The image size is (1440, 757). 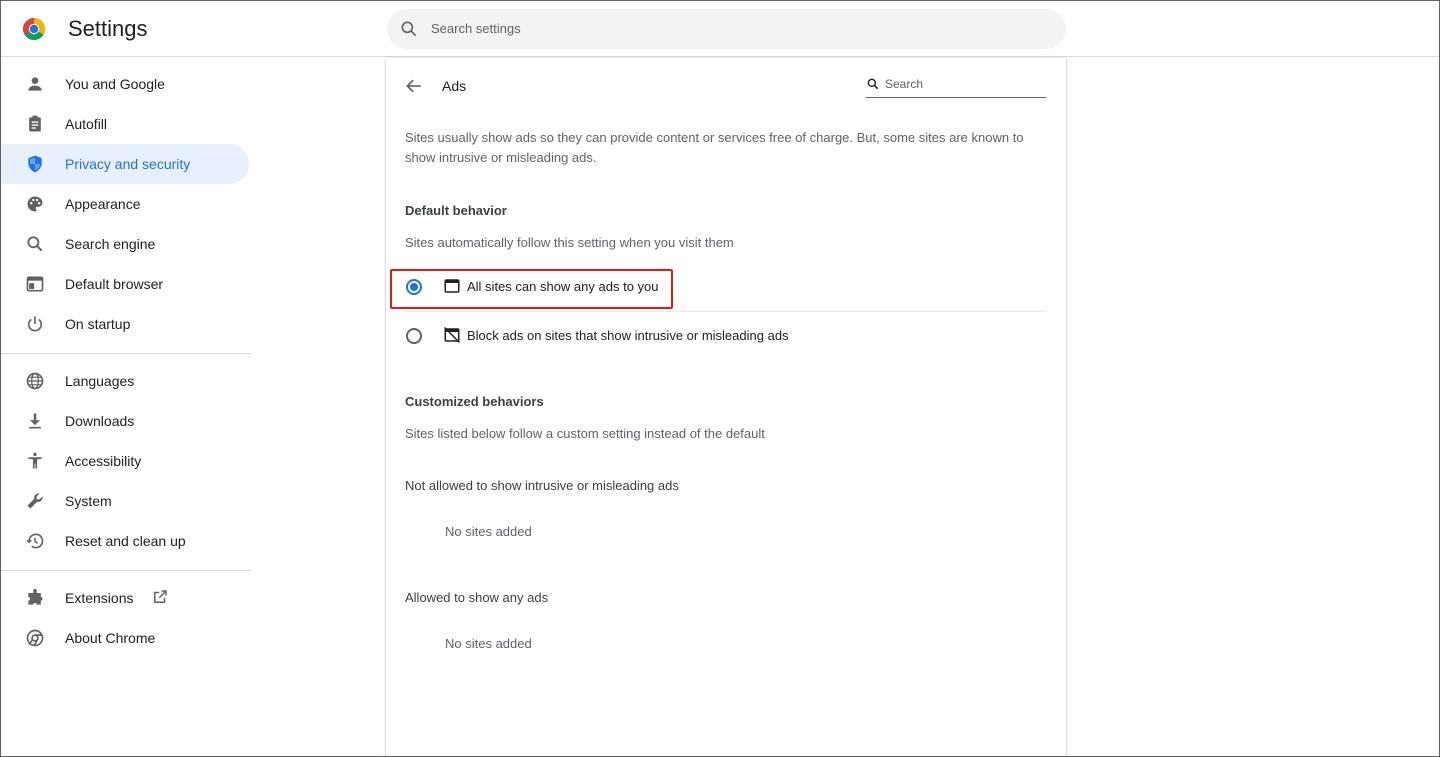 I want to click on power-icon, so click(x=35, y=324).